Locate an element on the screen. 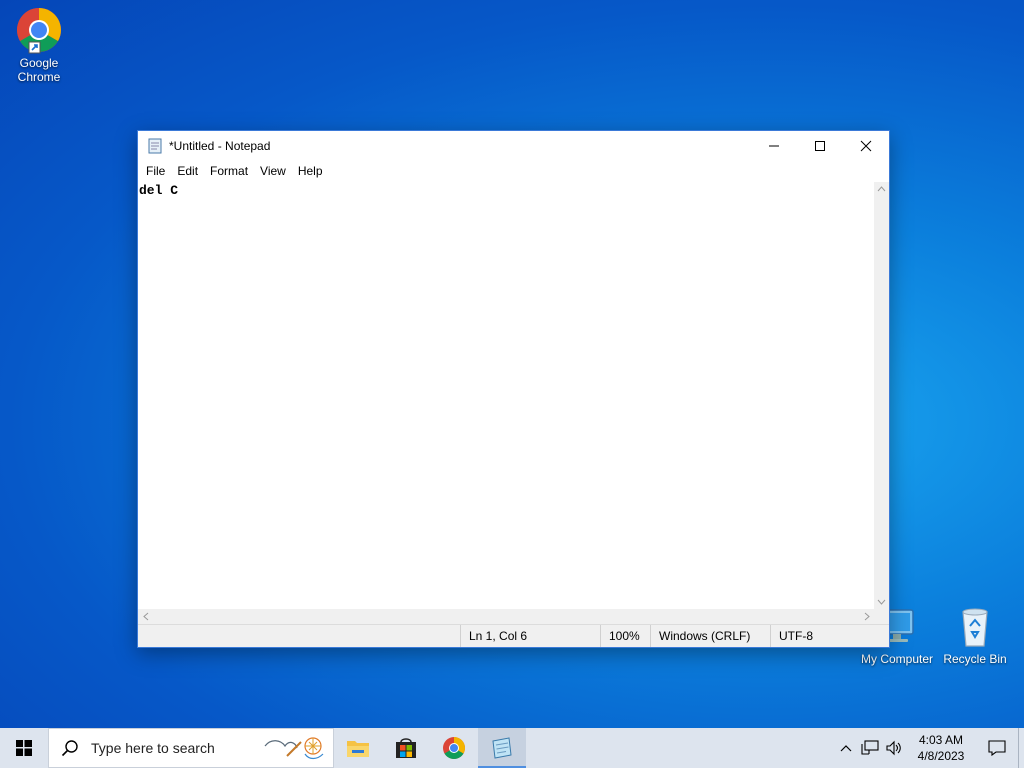 Image resolution: width=1024 pixels, height=768 pixels. status-position: Ln 1, Col 6 is located at coordinates (530, 636).